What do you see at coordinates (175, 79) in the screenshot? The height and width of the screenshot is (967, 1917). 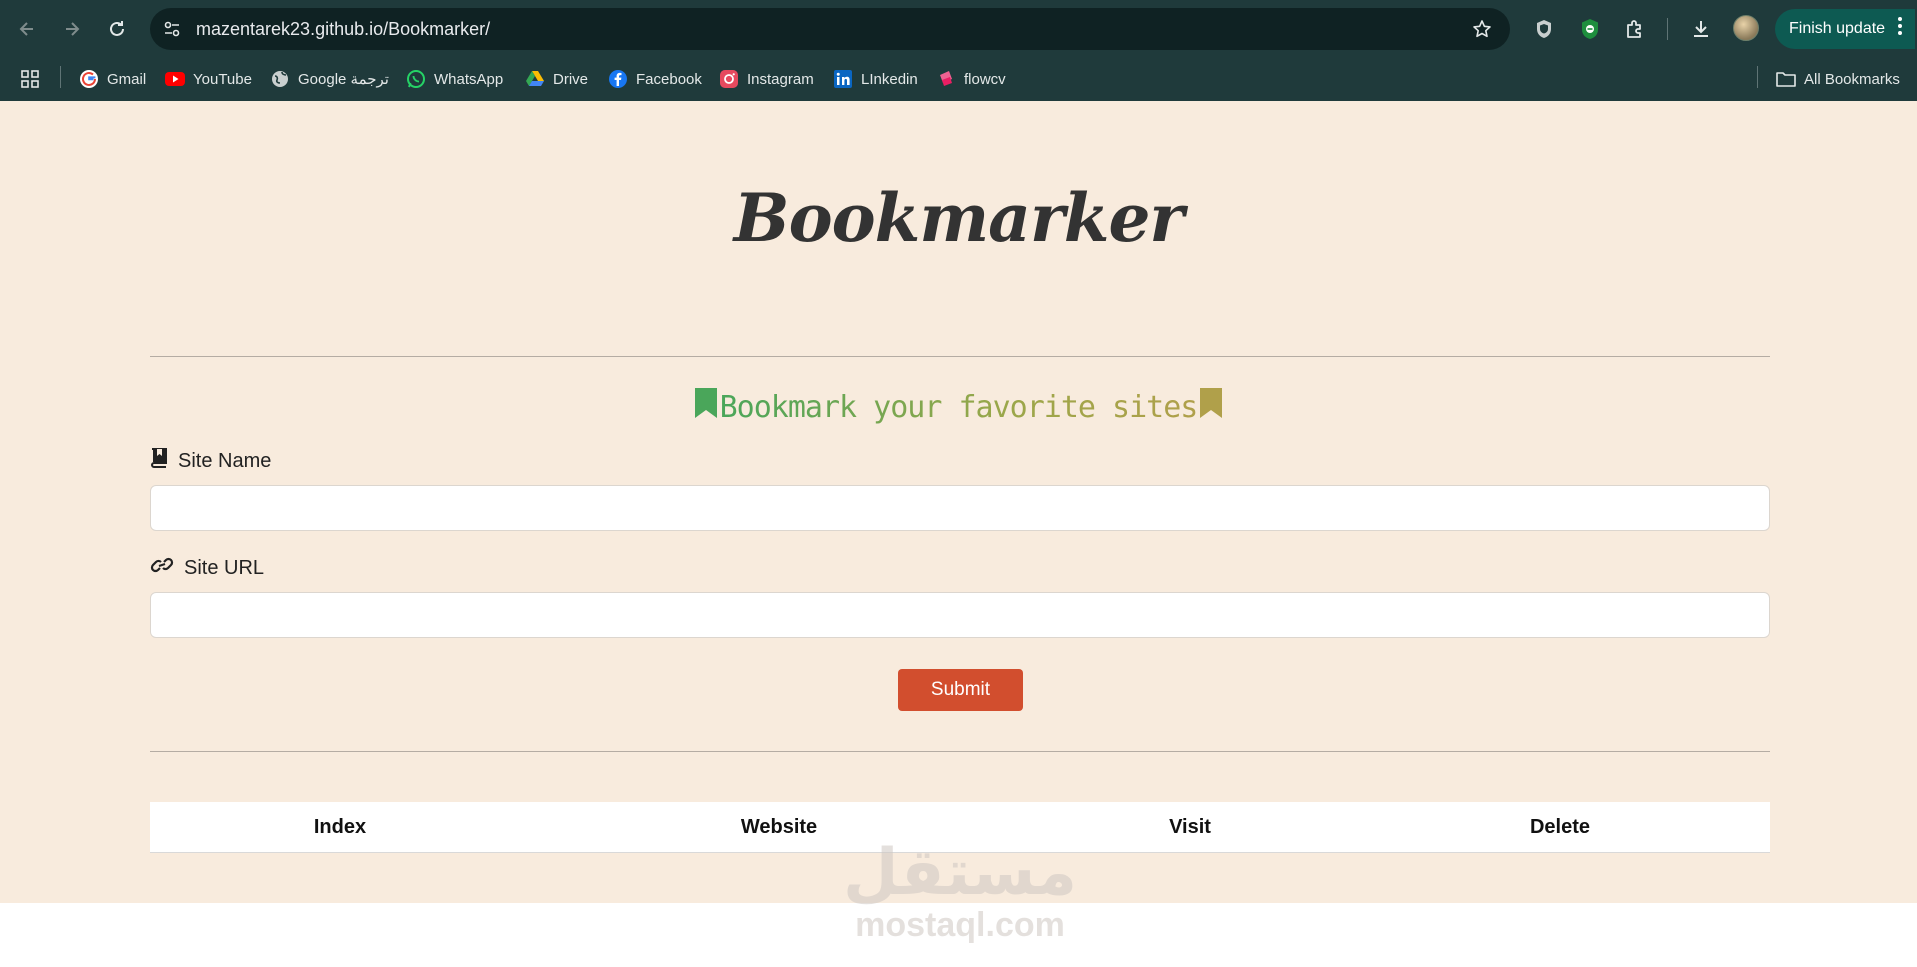 I see `youtube-icon` at bounding box center [175, 79].